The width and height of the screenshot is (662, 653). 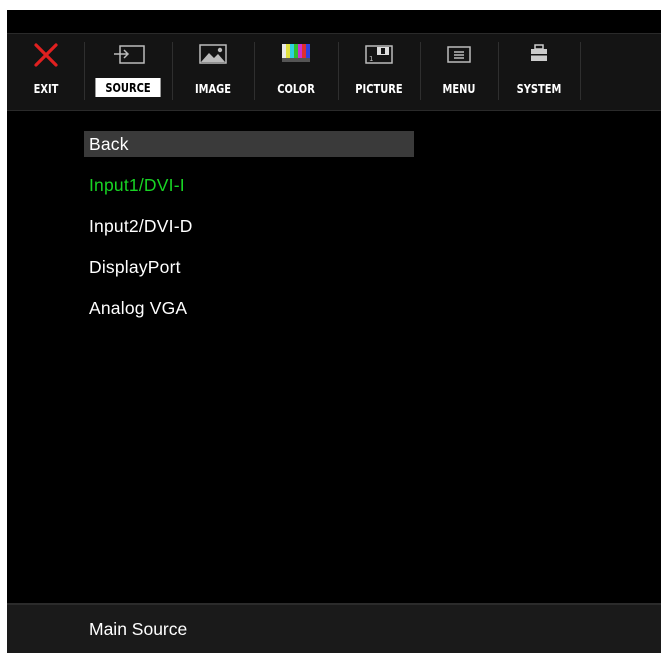 I want to click on menu-item-input1-dvi-i: Input1/DVI-I, so click(x=249, y=185).